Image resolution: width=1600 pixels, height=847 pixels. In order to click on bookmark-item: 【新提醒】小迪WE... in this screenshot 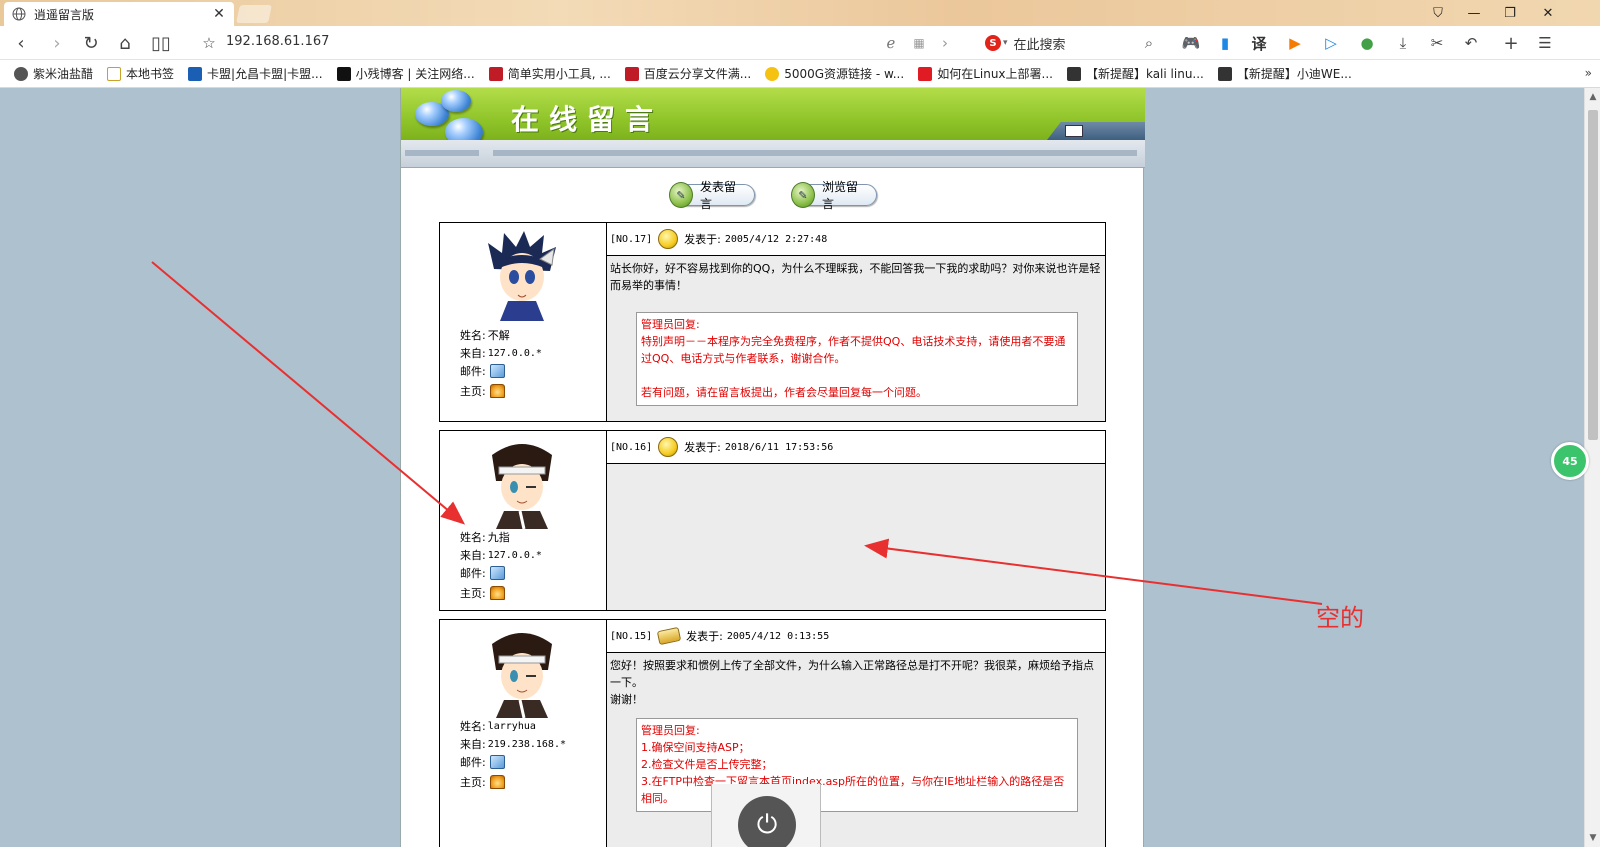, I will do `click(1284, 73)`.